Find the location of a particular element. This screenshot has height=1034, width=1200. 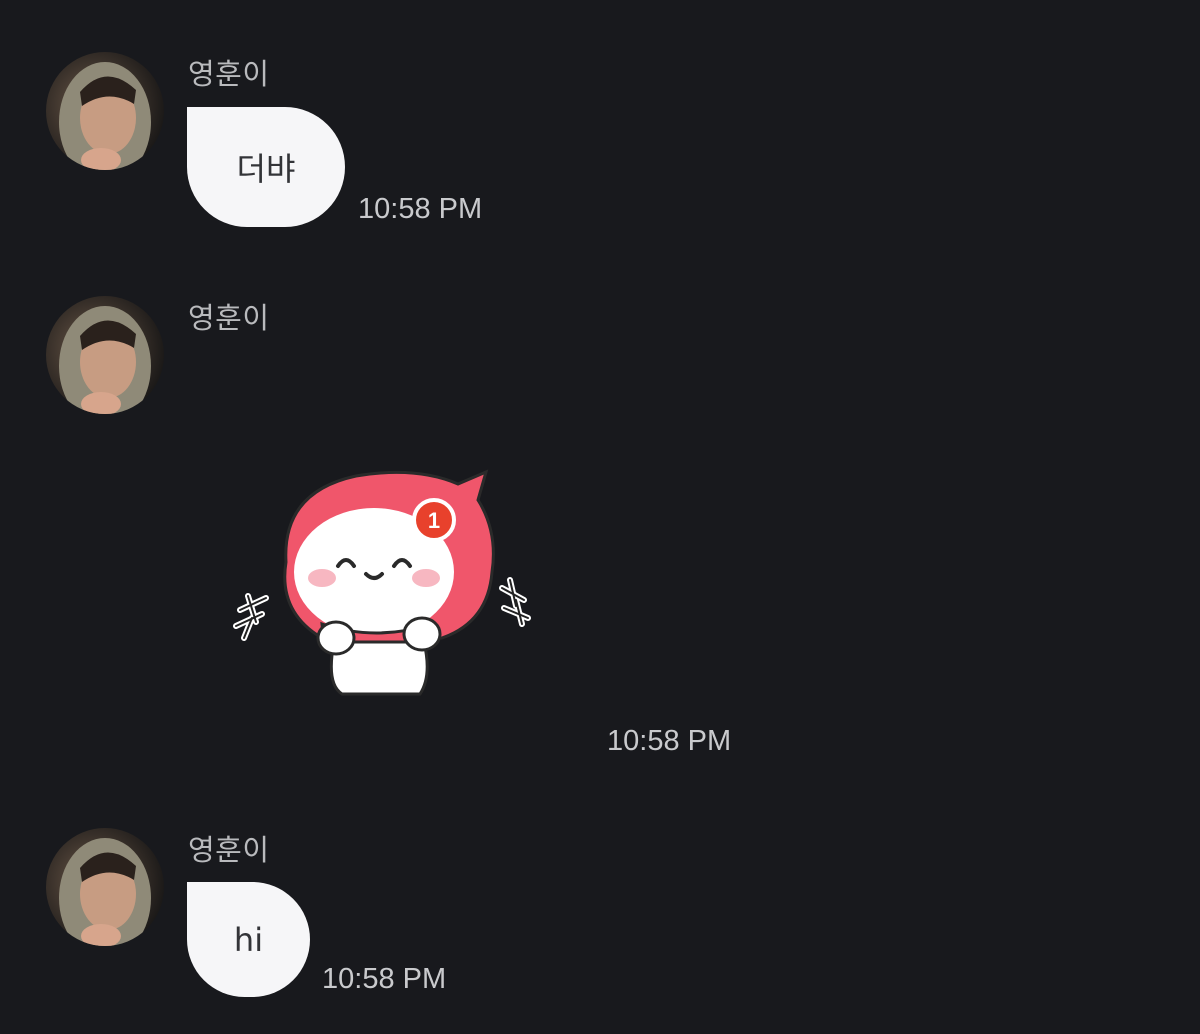

sticker-badge: 1 is located at coordinates (434, 520).